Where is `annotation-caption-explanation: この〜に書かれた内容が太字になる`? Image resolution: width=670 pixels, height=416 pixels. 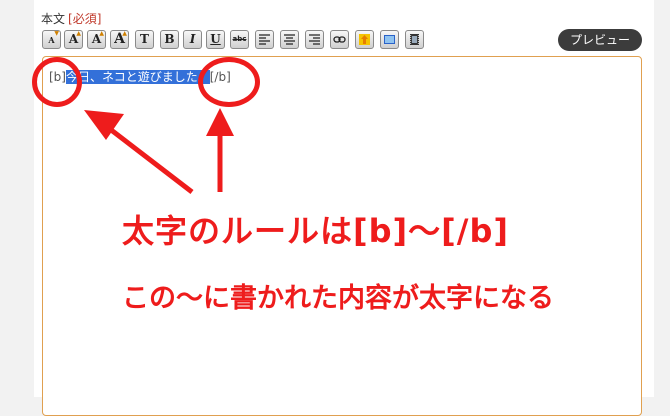 annotation-caption-explanation: この〜に書かれた内容が太字になる is located at coordinates (338, 298).